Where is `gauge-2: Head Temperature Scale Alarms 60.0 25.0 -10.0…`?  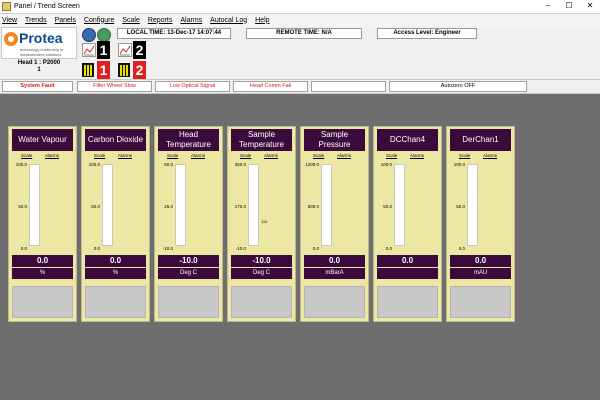 gauge-2: Head Temperature Scale Alarms 60.0 25.0 -10.0… is located at coordinates (188, 224).